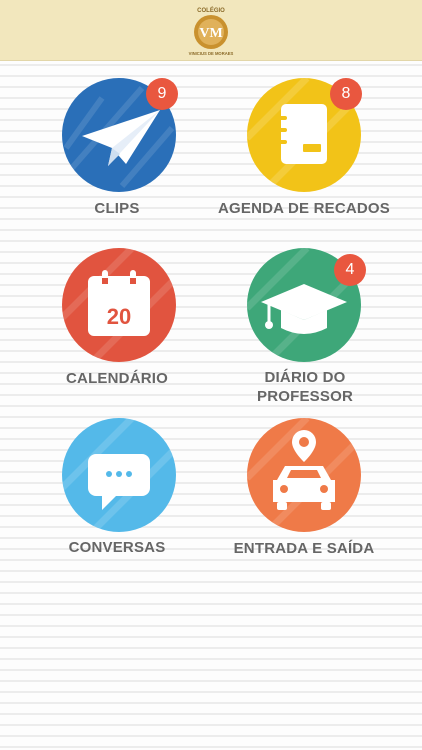  What do you see at coordinates (305, 158) in the screenshot?
I see `tile-agenda-de-recados: 8 AGENDA DE RECADOS` at bounding box center [305, 158].